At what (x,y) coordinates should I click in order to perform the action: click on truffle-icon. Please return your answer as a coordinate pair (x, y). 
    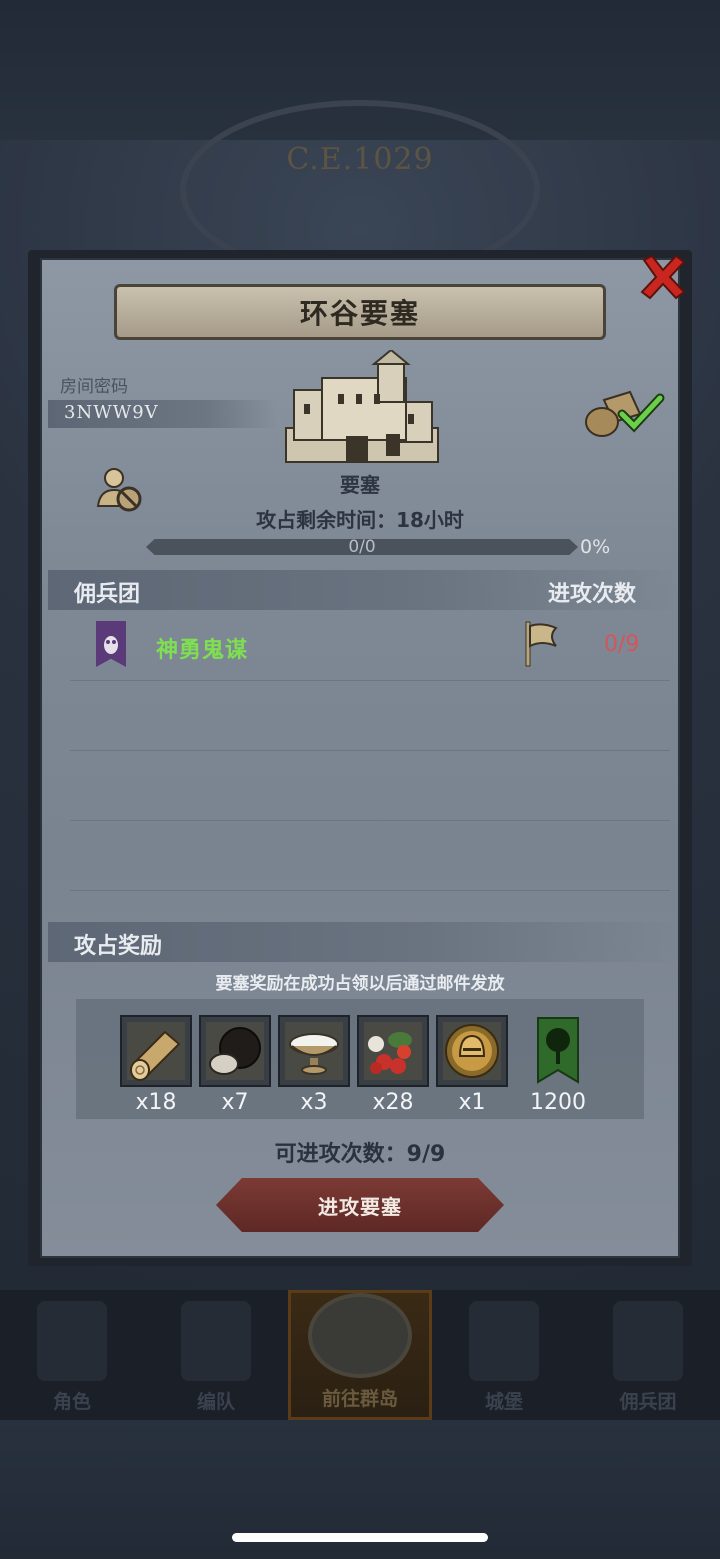
    Looking at the image, I should click on (235, 1051).